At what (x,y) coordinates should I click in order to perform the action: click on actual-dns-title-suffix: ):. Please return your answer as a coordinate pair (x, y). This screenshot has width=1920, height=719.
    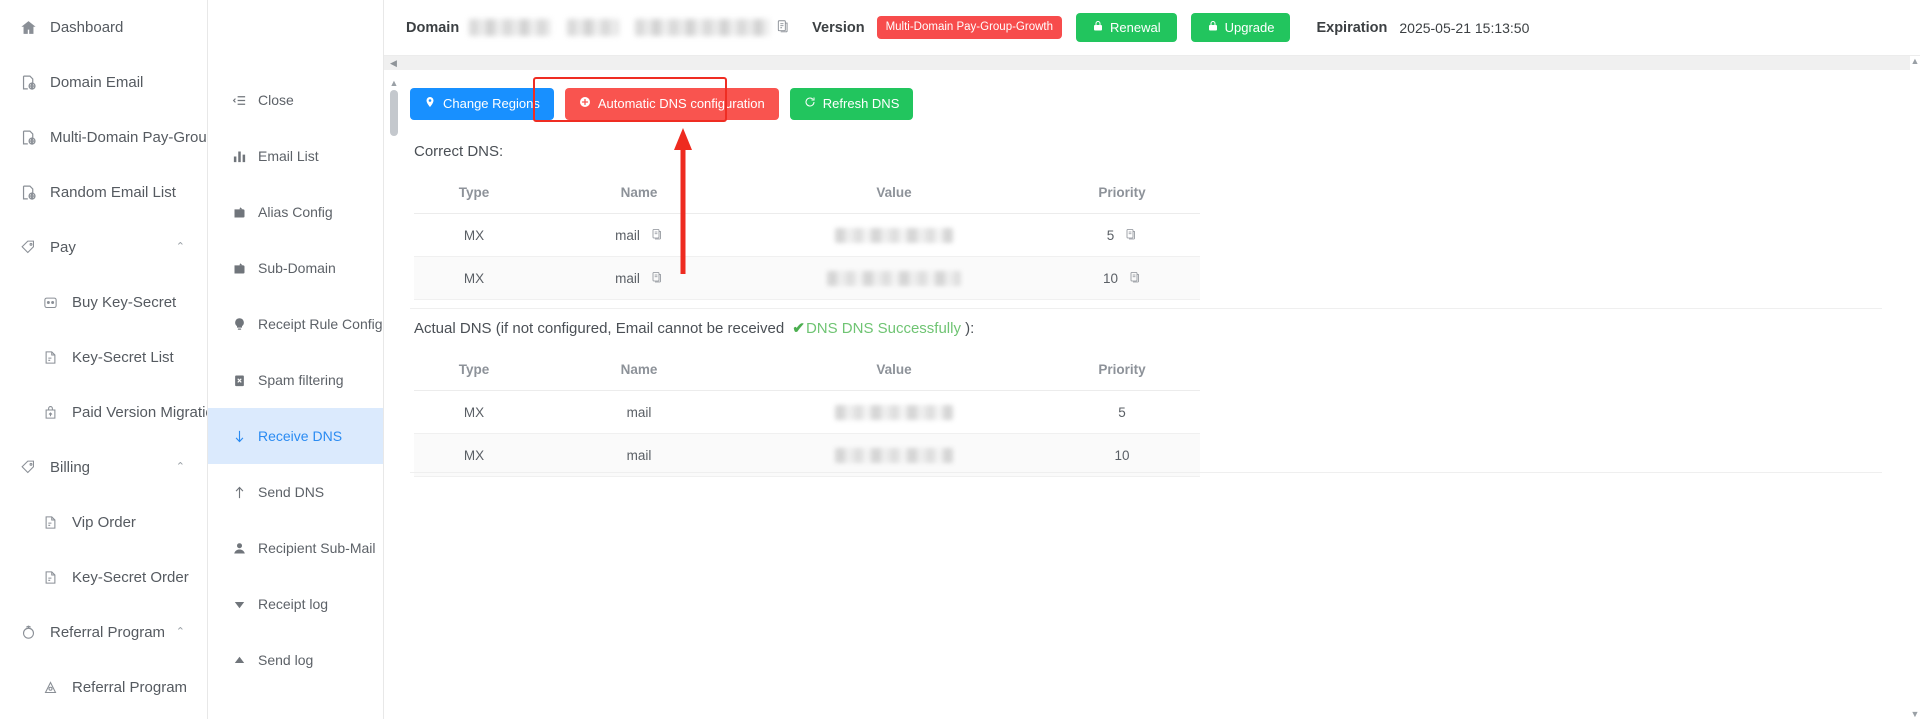
    Looking at the image, I should click on (967, 329).